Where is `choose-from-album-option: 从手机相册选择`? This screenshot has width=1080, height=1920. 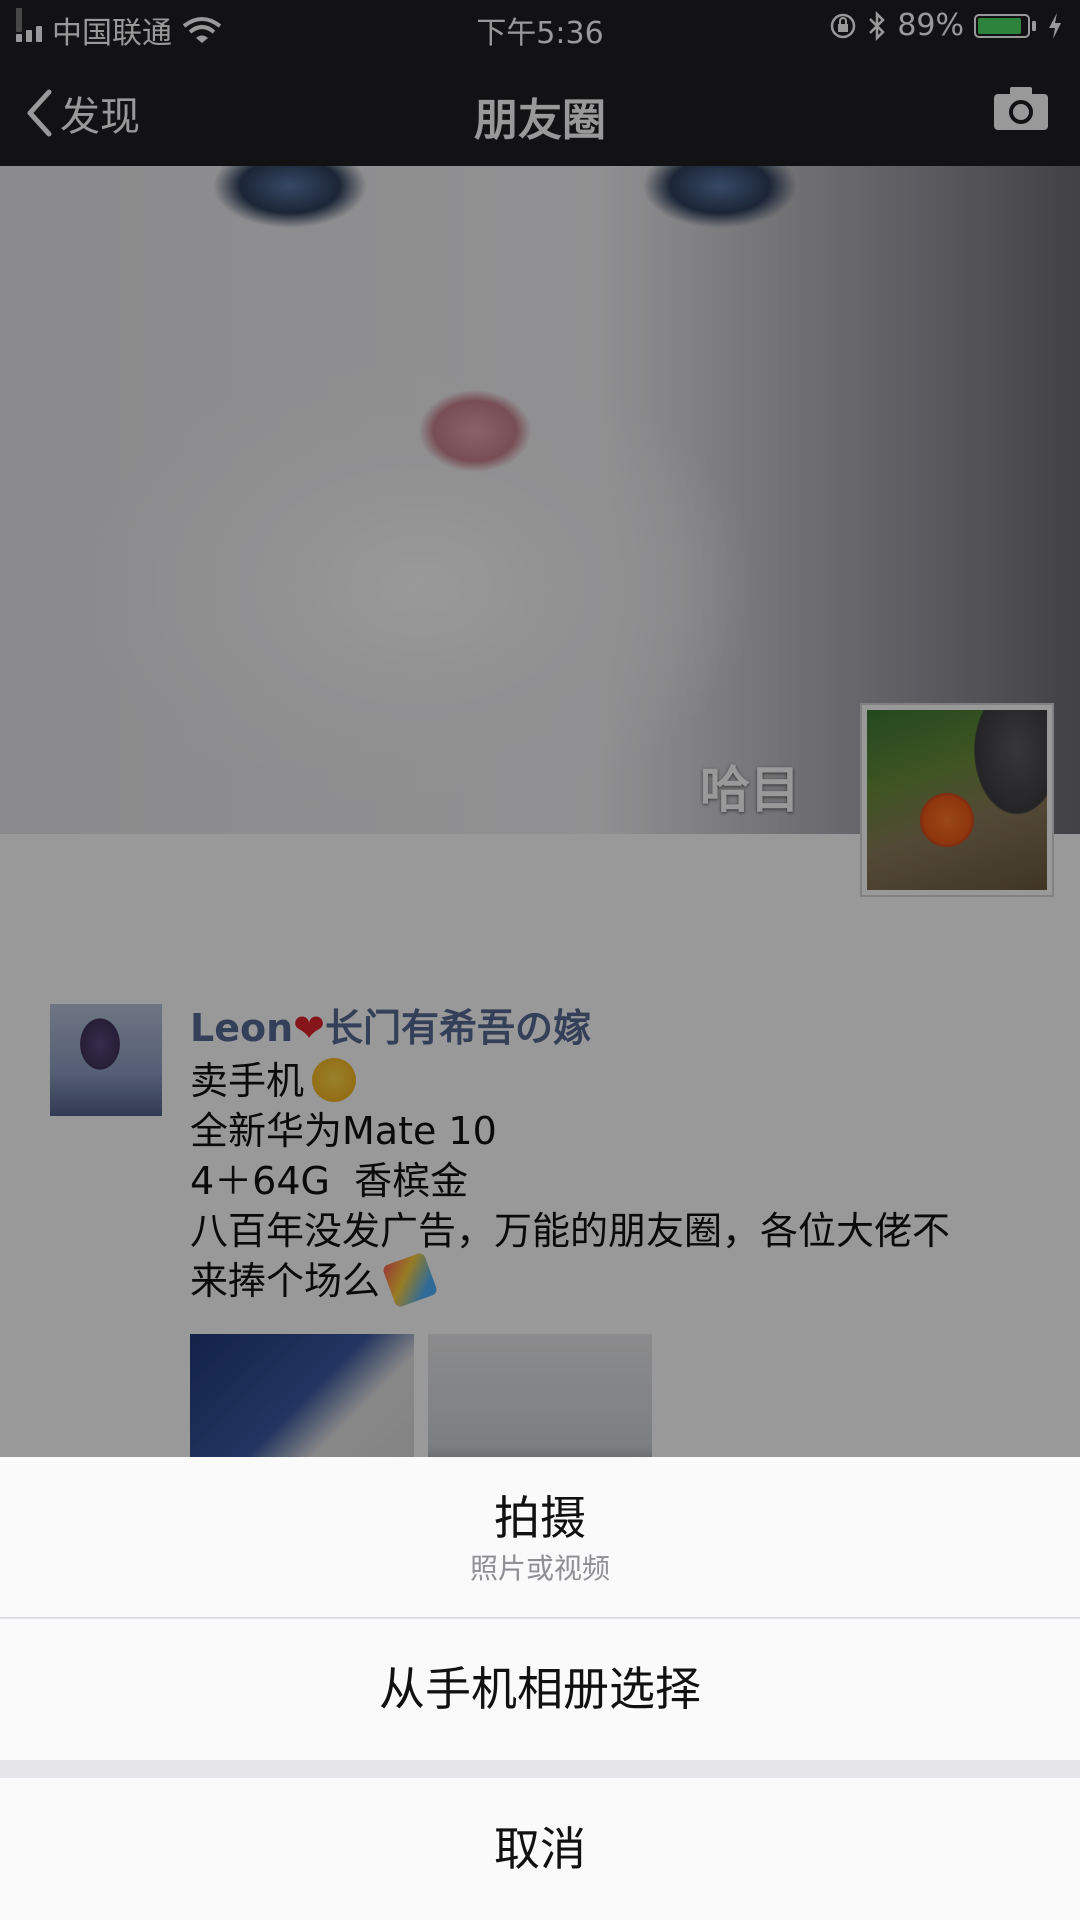
choose-from-album-option: 从手机相册选择 is located at coordinates (540, 1689).